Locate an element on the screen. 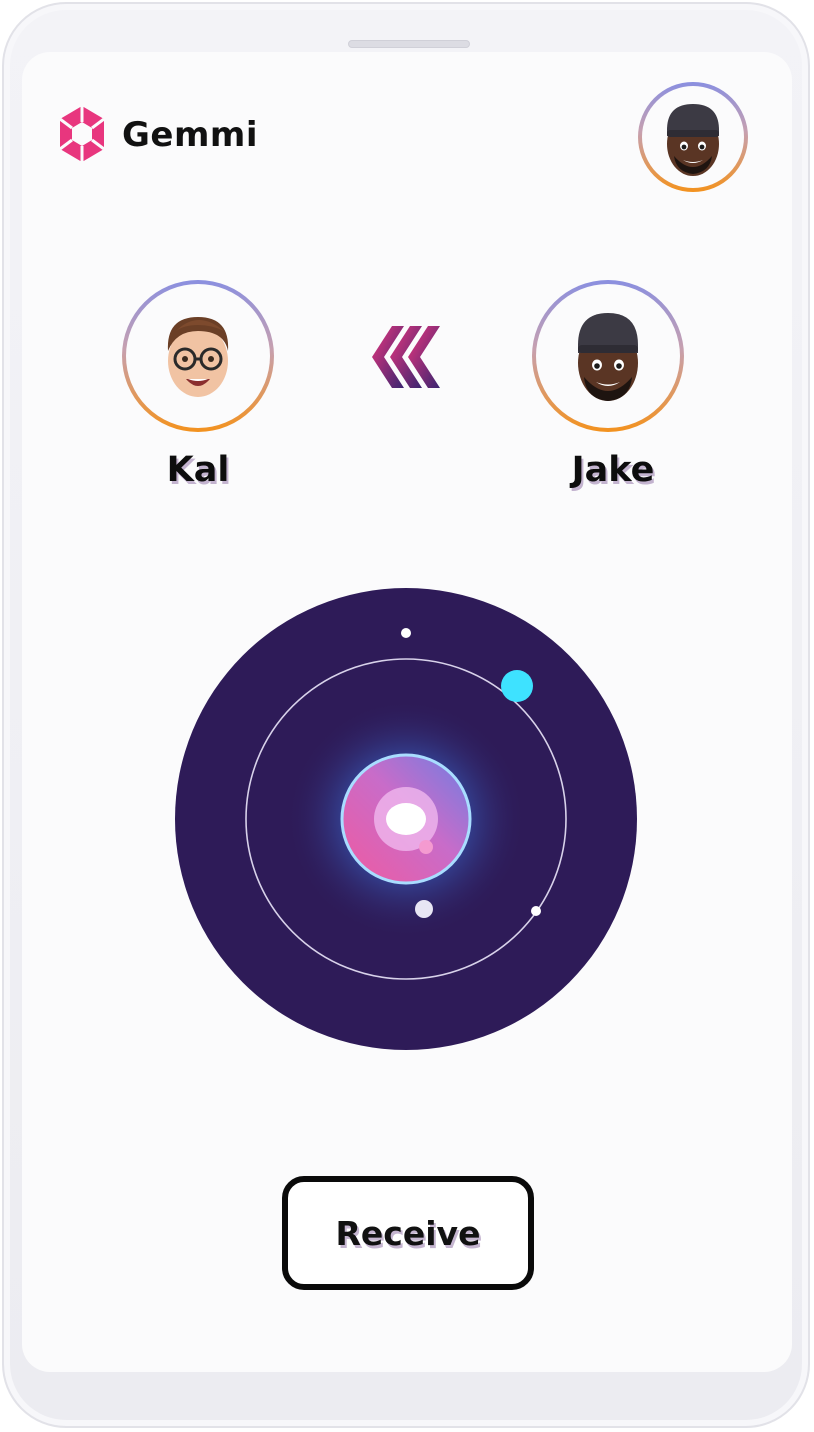 The image size is (814, 1432). app-name: Gemmi is located at coordinates (190, 135).